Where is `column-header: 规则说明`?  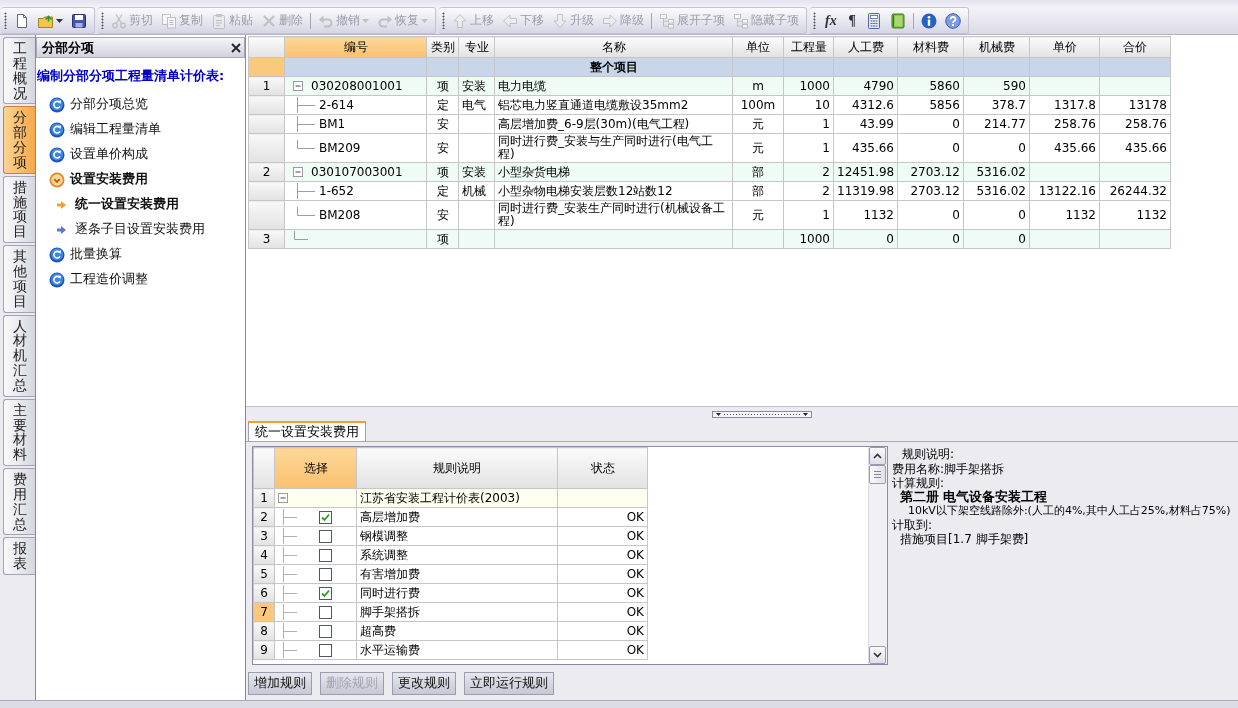
column-header: 规则说明 is located at coordinates (457, 468).